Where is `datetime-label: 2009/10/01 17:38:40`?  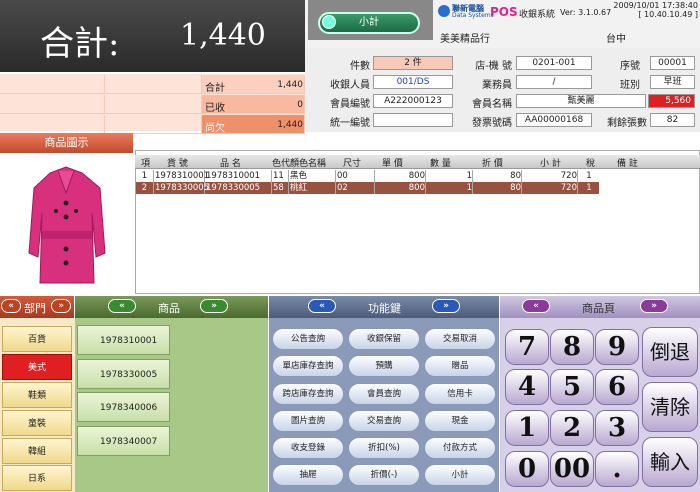 datetime-label: 2009/10/01 17:38:40 is located at coordinates (655, 5).